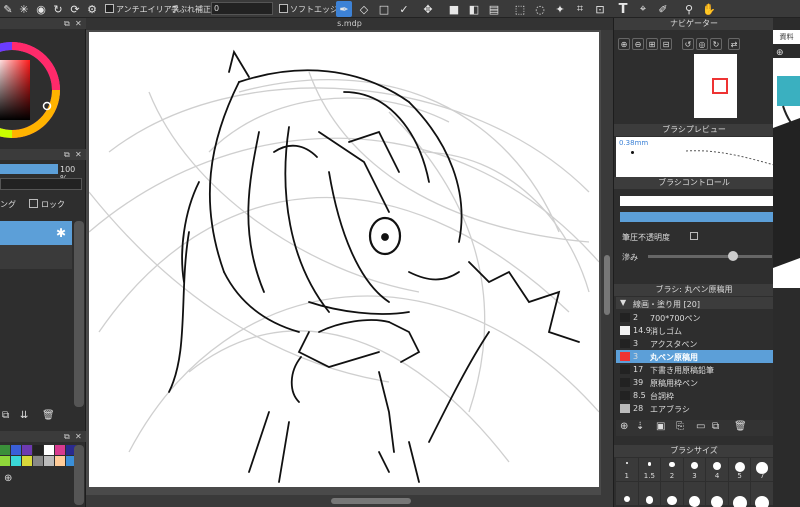 The image size is (800, 507). Describe the element at coordinates (663, 9) in the screenshot. I see `divide-tool-icon: ✐` at that location.